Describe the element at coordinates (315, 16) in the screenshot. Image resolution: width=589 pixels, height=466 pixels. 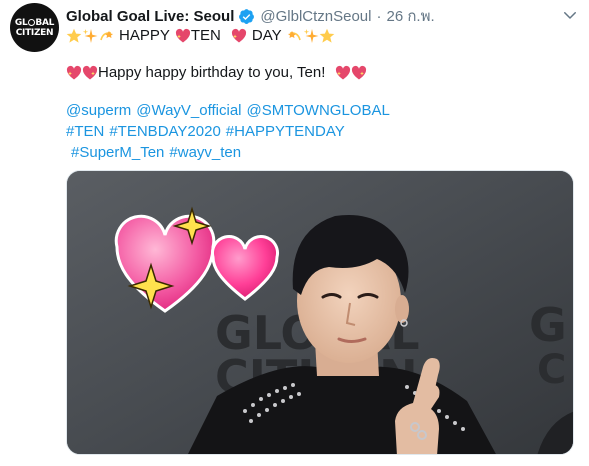
I see `user-handle: @GlblCtznSeoul` at that location.